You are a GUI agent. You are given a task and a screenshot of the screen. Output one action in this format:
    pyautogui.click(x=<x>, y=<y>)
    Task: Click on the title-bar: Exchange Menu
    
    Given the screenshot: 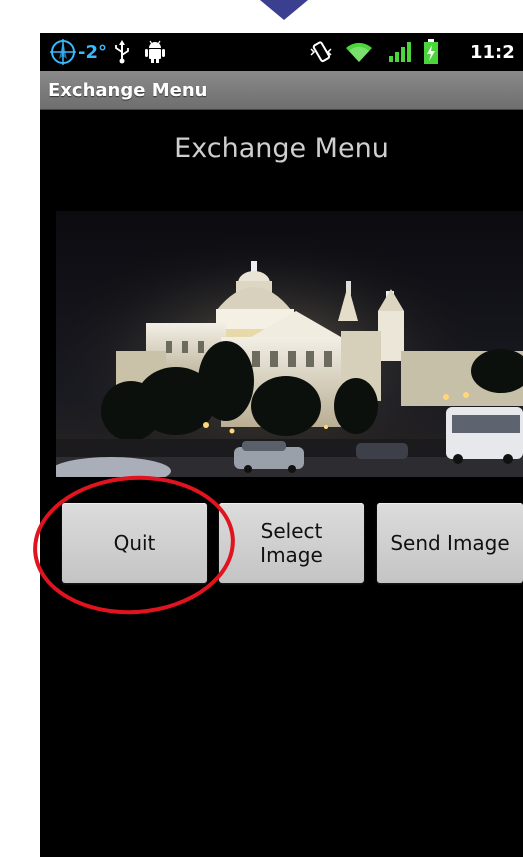 What is the action you would take?
    pyautogui.click(x=281, y=90)
    